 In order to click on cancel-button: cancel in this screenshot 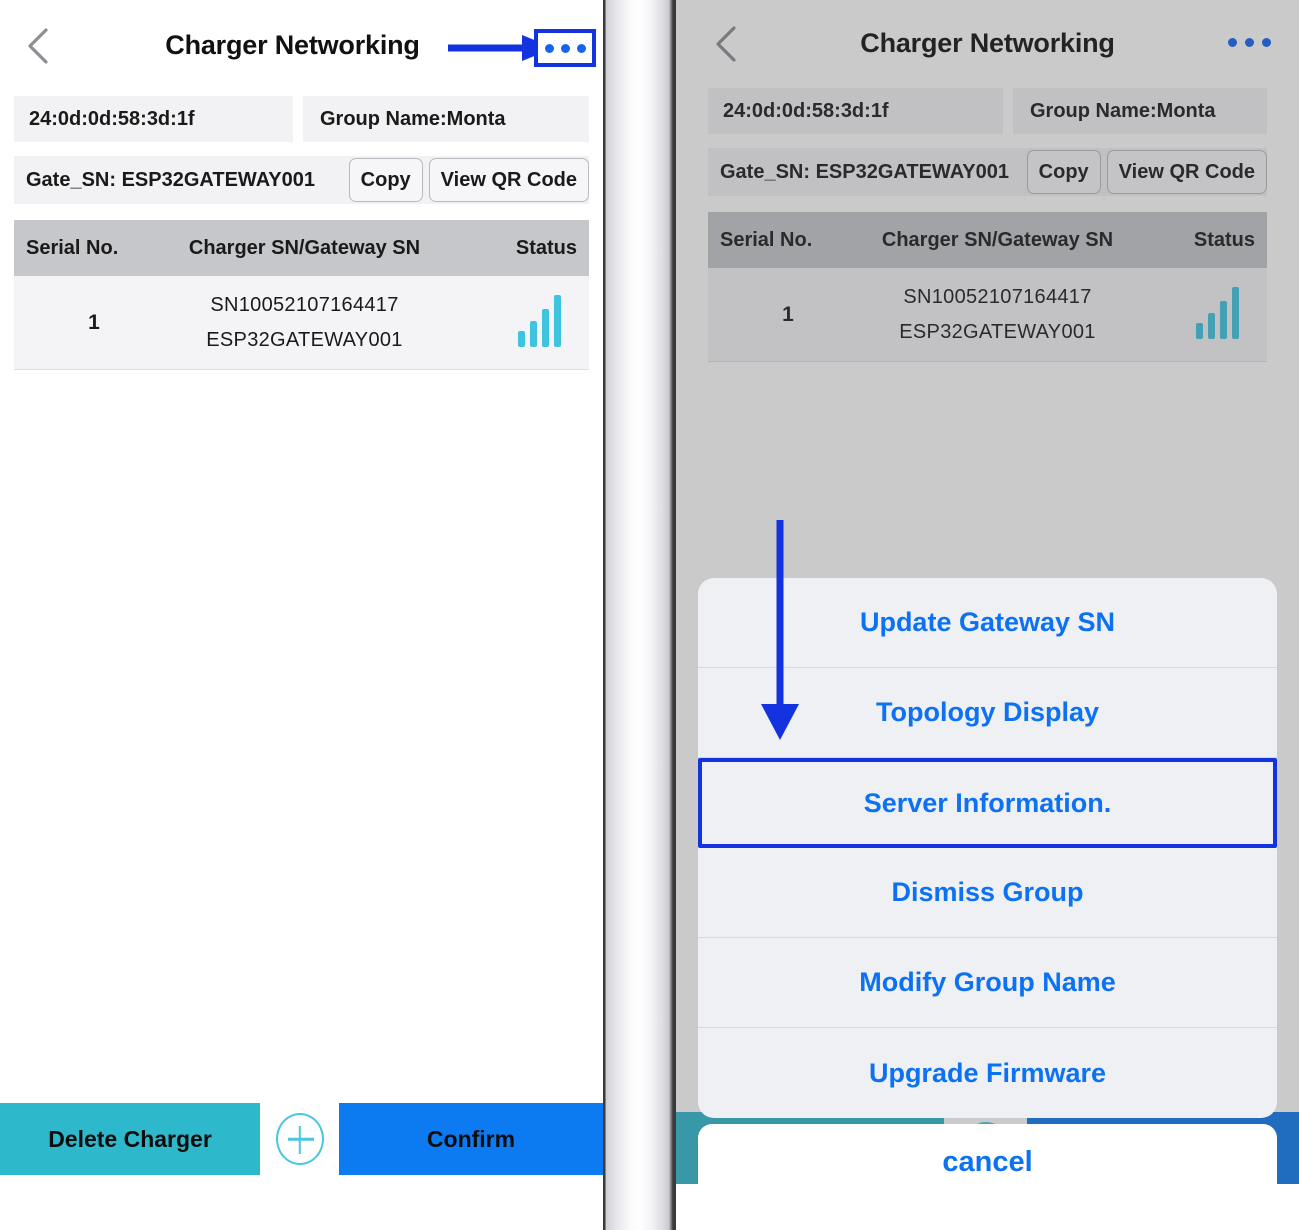, I will do `click(987, 1162)`.